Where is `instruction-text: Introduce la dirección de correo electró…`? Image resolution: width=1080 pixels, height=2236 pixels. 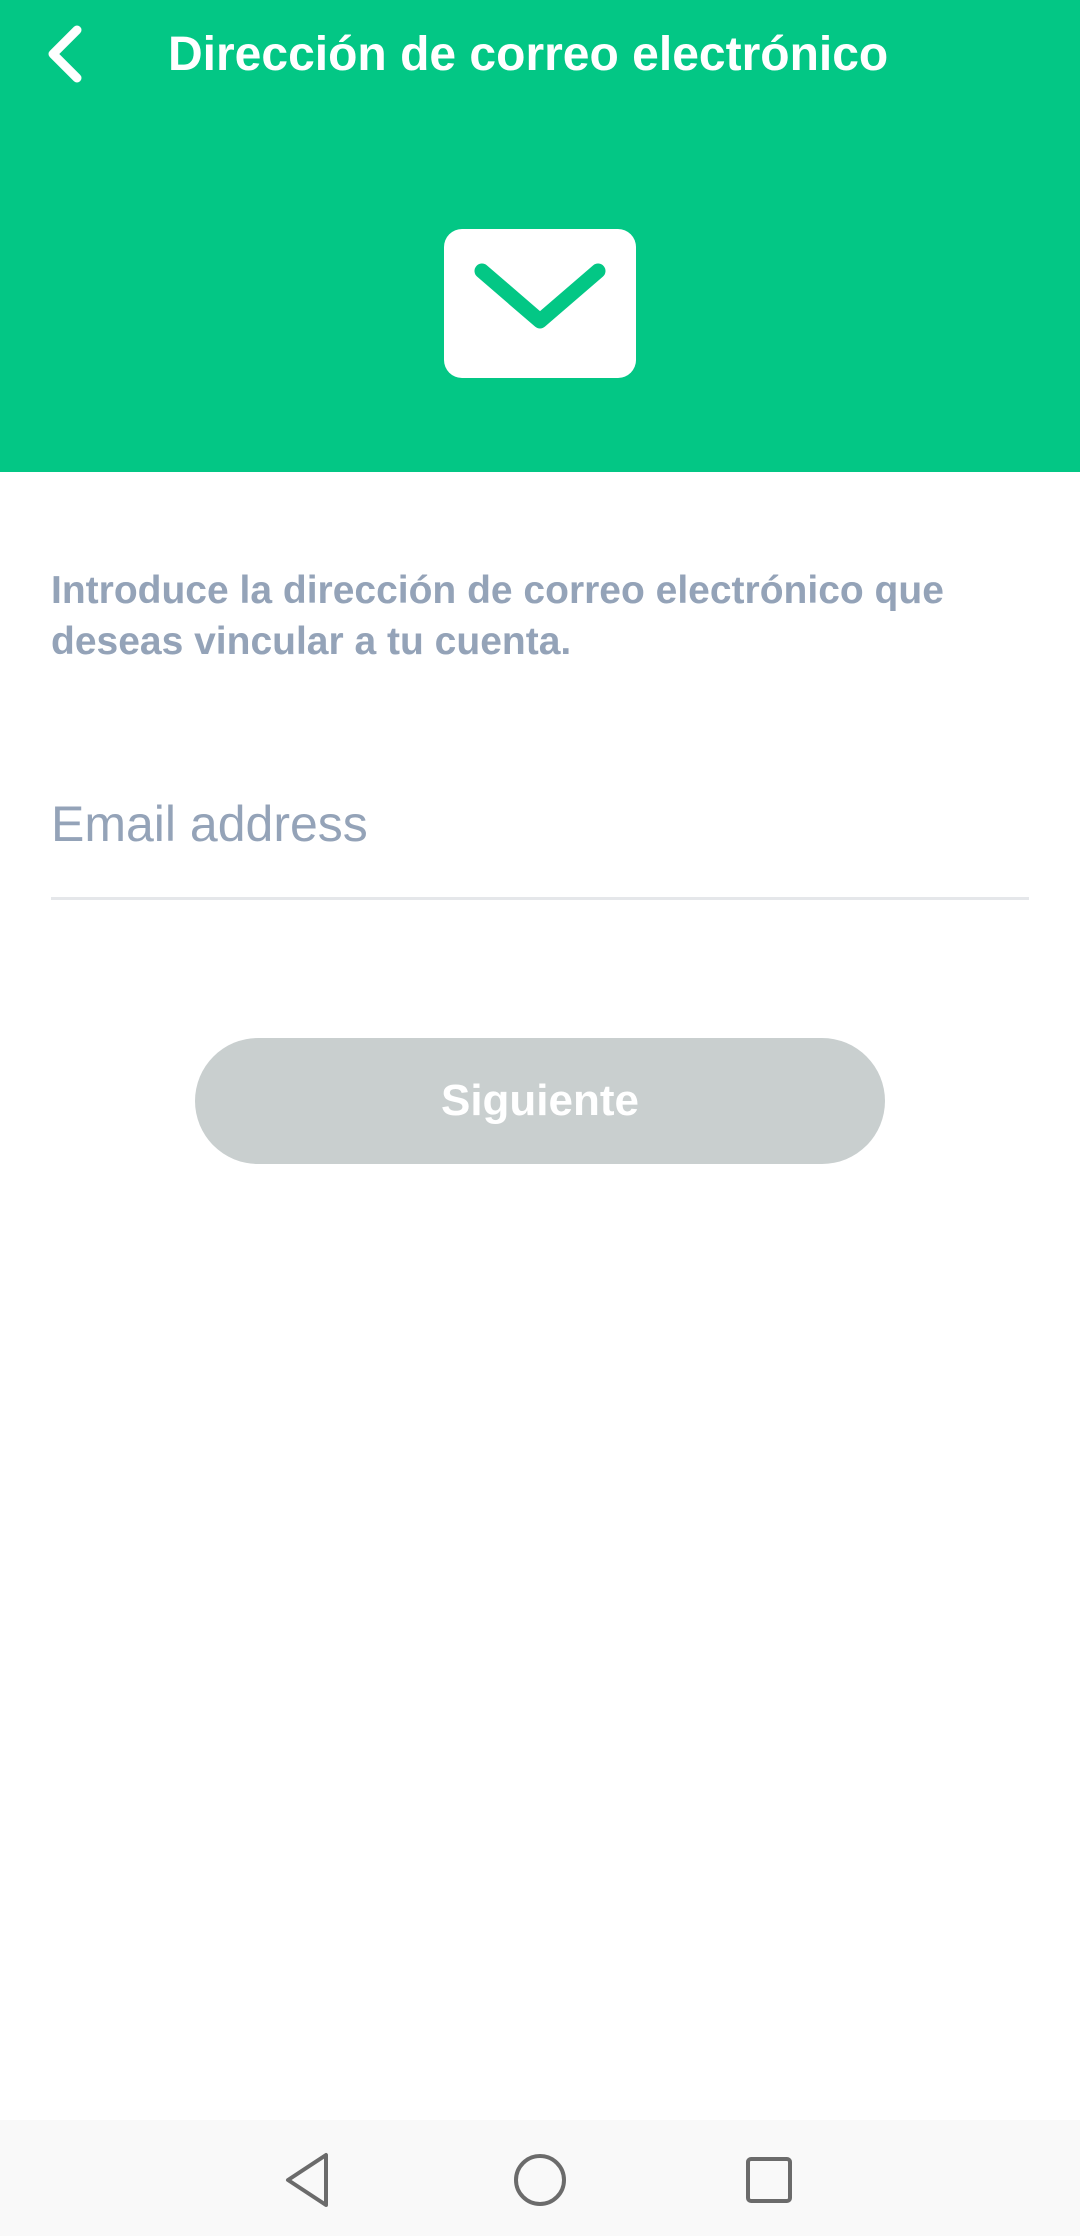
instruction-text: Introduce la dirección de correo electró… is located at coordinates (497, 616).